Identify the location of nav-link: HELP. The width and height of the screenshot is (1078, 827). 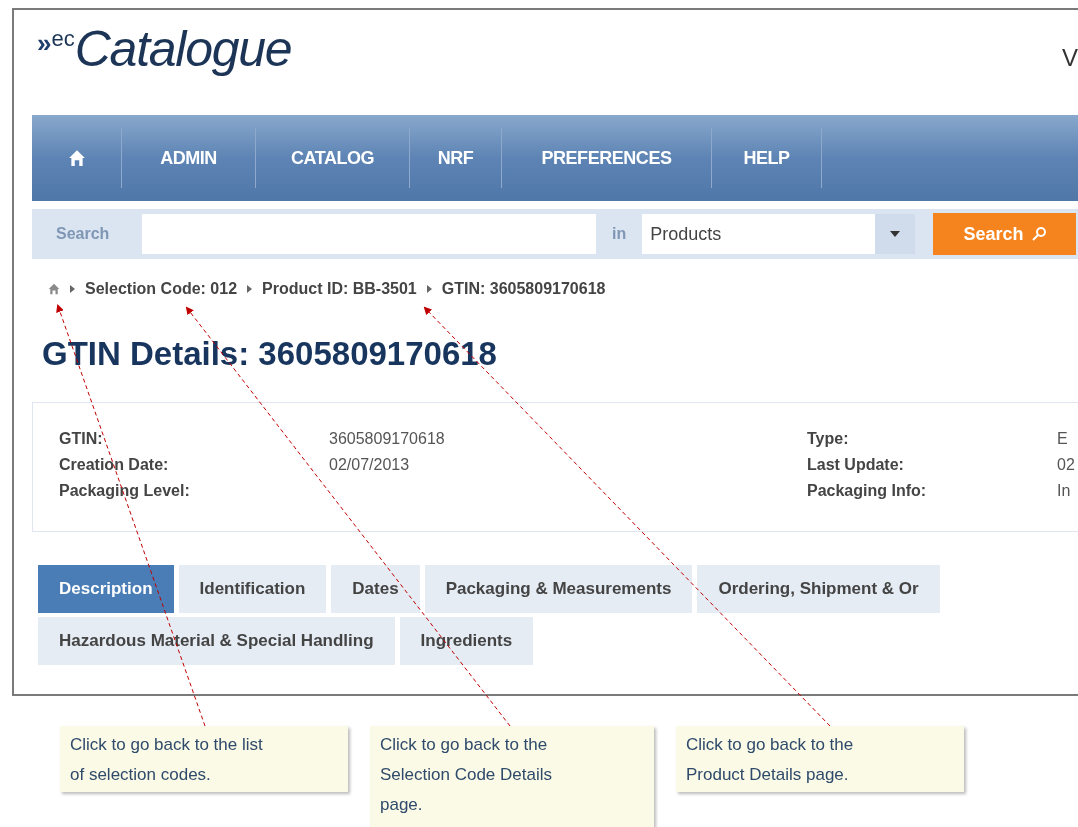
(766, 158).